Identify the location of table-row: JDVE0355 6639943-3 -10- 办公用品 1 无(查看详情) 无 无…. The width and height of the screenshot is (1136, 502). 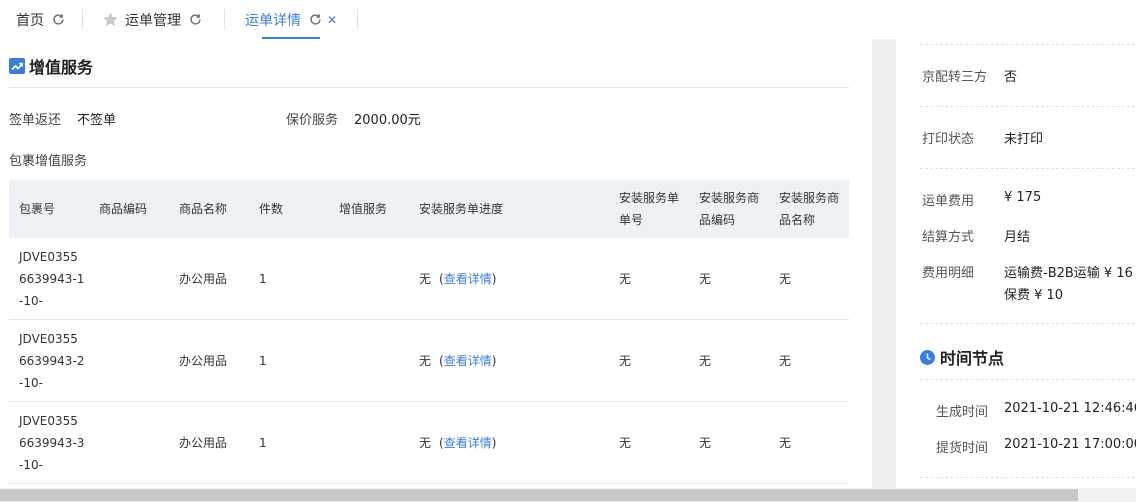
(429, 443).